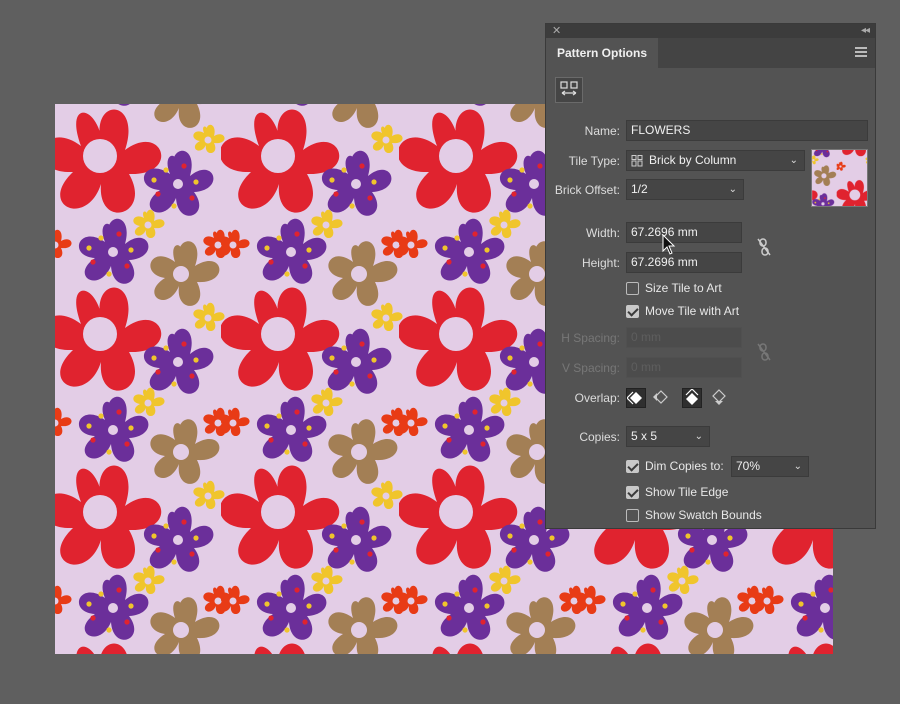 The width and height of the screenshot is (900, 704). Describe the element at coordinates (692, 311) in the screenshot. I see `move-tile-with-art-label: Move Tile with Art` at that location.